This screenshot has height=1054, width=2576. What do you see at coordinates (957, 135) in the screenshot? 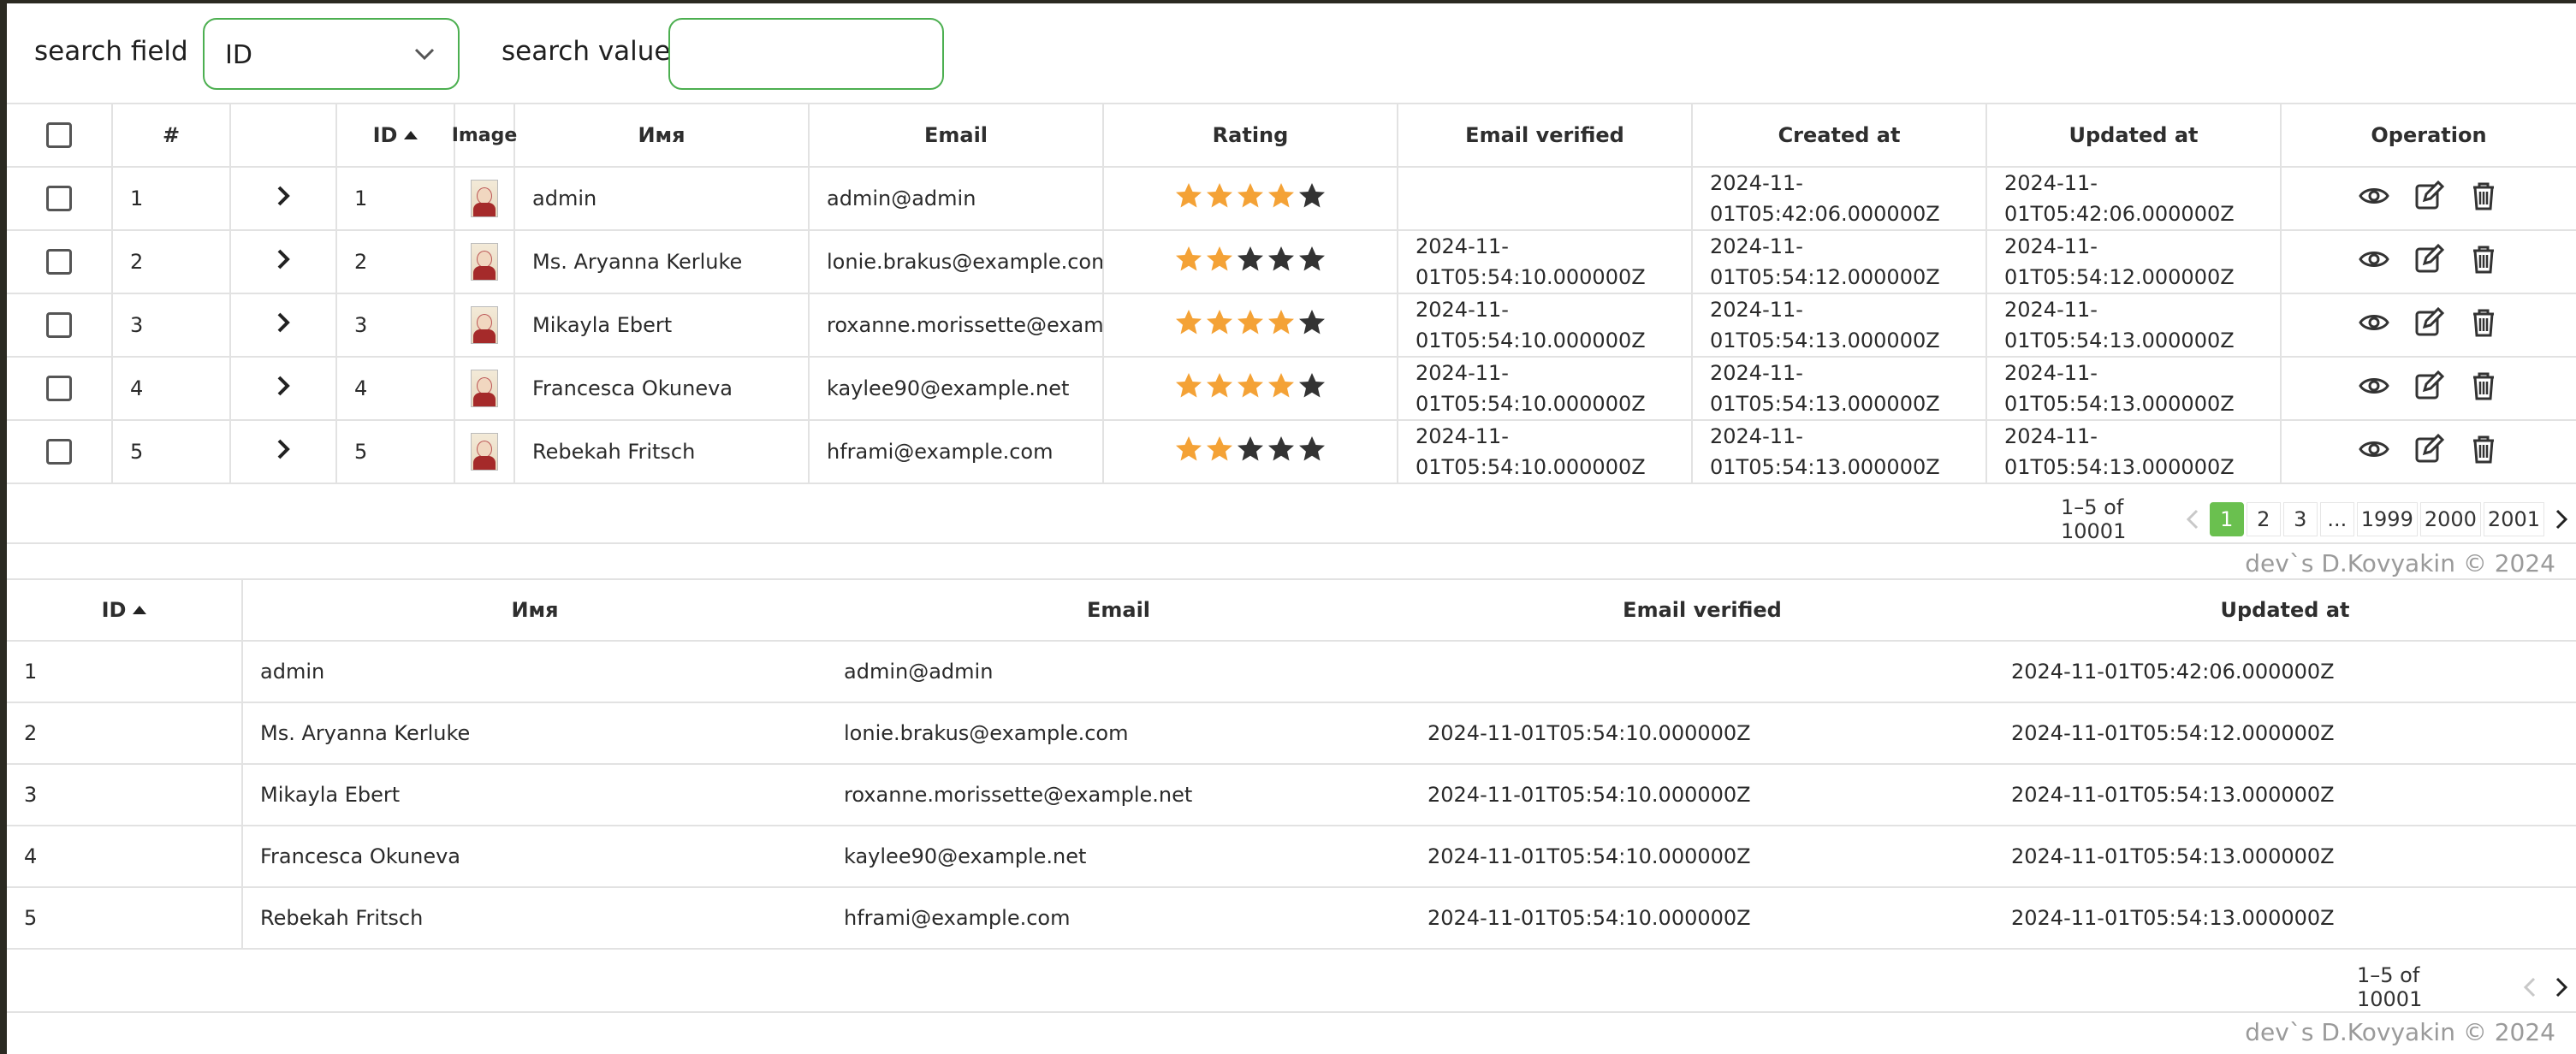
I see `col-header-email: Email` at bounding box center [957, 135].